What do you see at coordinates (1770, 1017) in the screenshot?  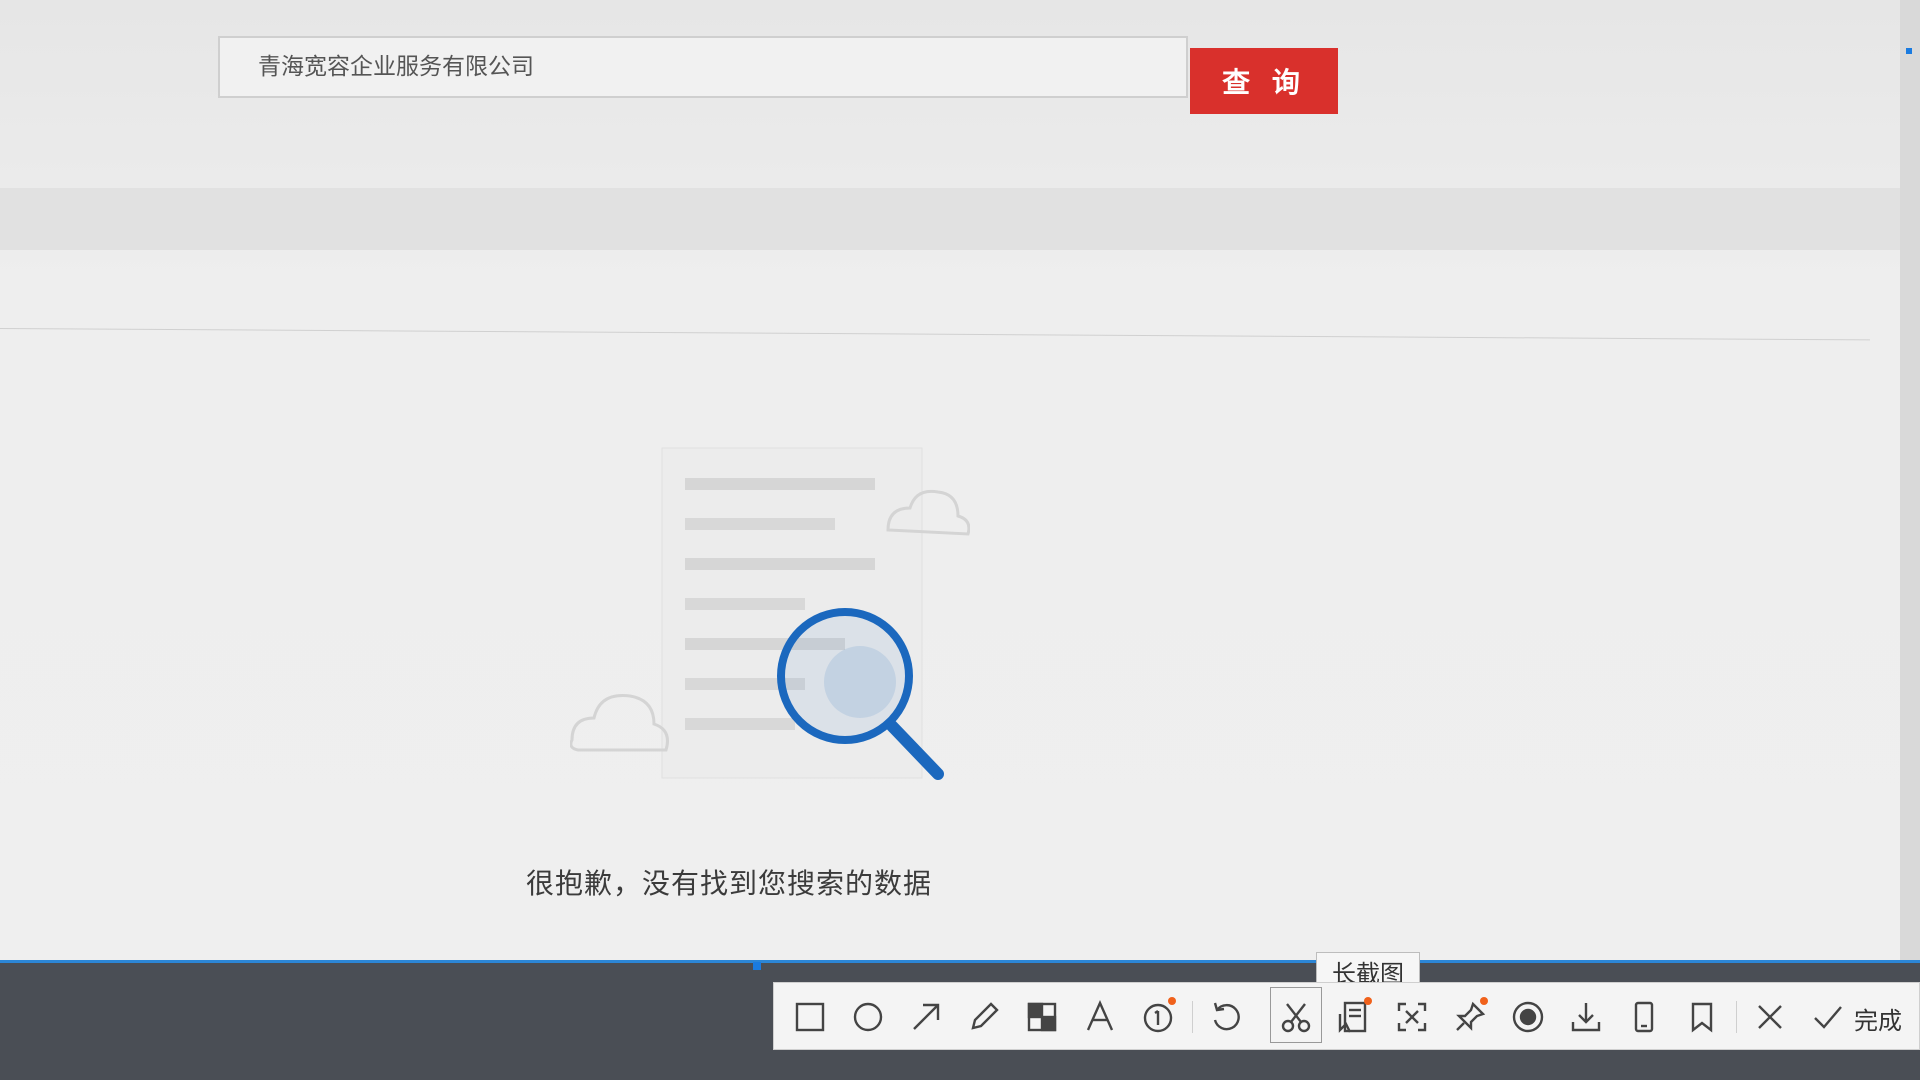 I see `close-icon` at bounding box center [1770, 1017].